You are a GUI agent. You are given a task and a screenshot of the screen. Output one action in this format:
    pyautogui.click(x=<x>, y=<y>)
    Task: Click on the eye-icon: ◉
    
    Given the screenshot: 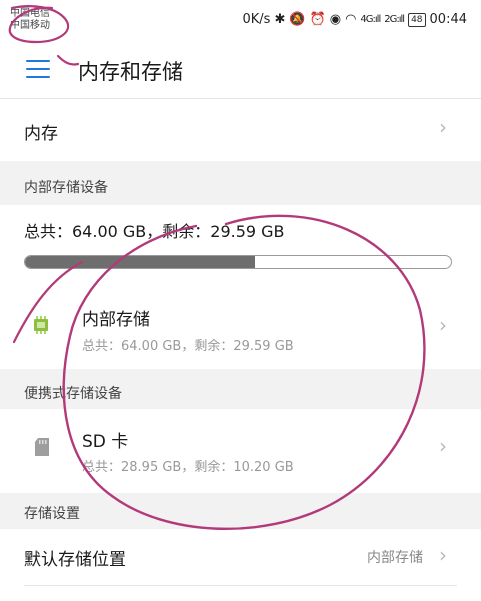 What is the action you would take?
    pyautogui.click(x=335, y=19)
    